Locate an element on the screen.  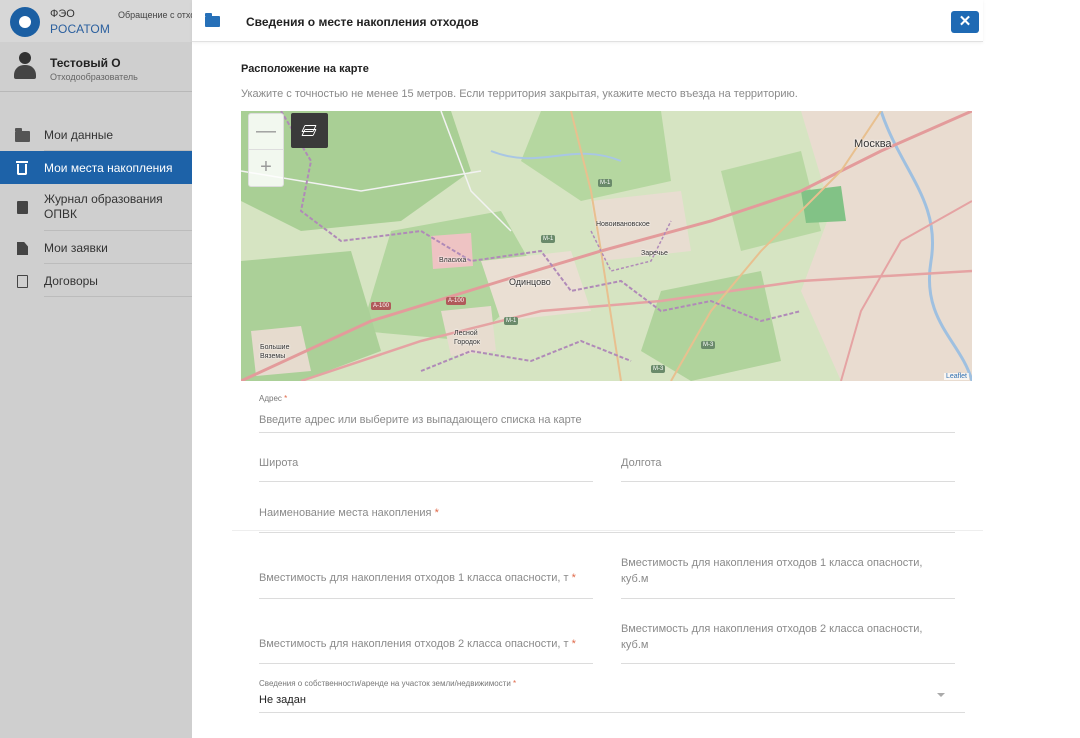
latitude-label: Широта is located at coordinates (279, 463).